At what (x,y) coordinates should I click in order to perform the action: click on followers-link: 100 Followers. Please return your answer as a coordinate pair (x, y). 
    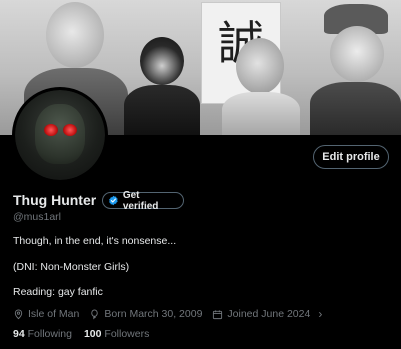
    Looking at the image, I should click on (116, 334).